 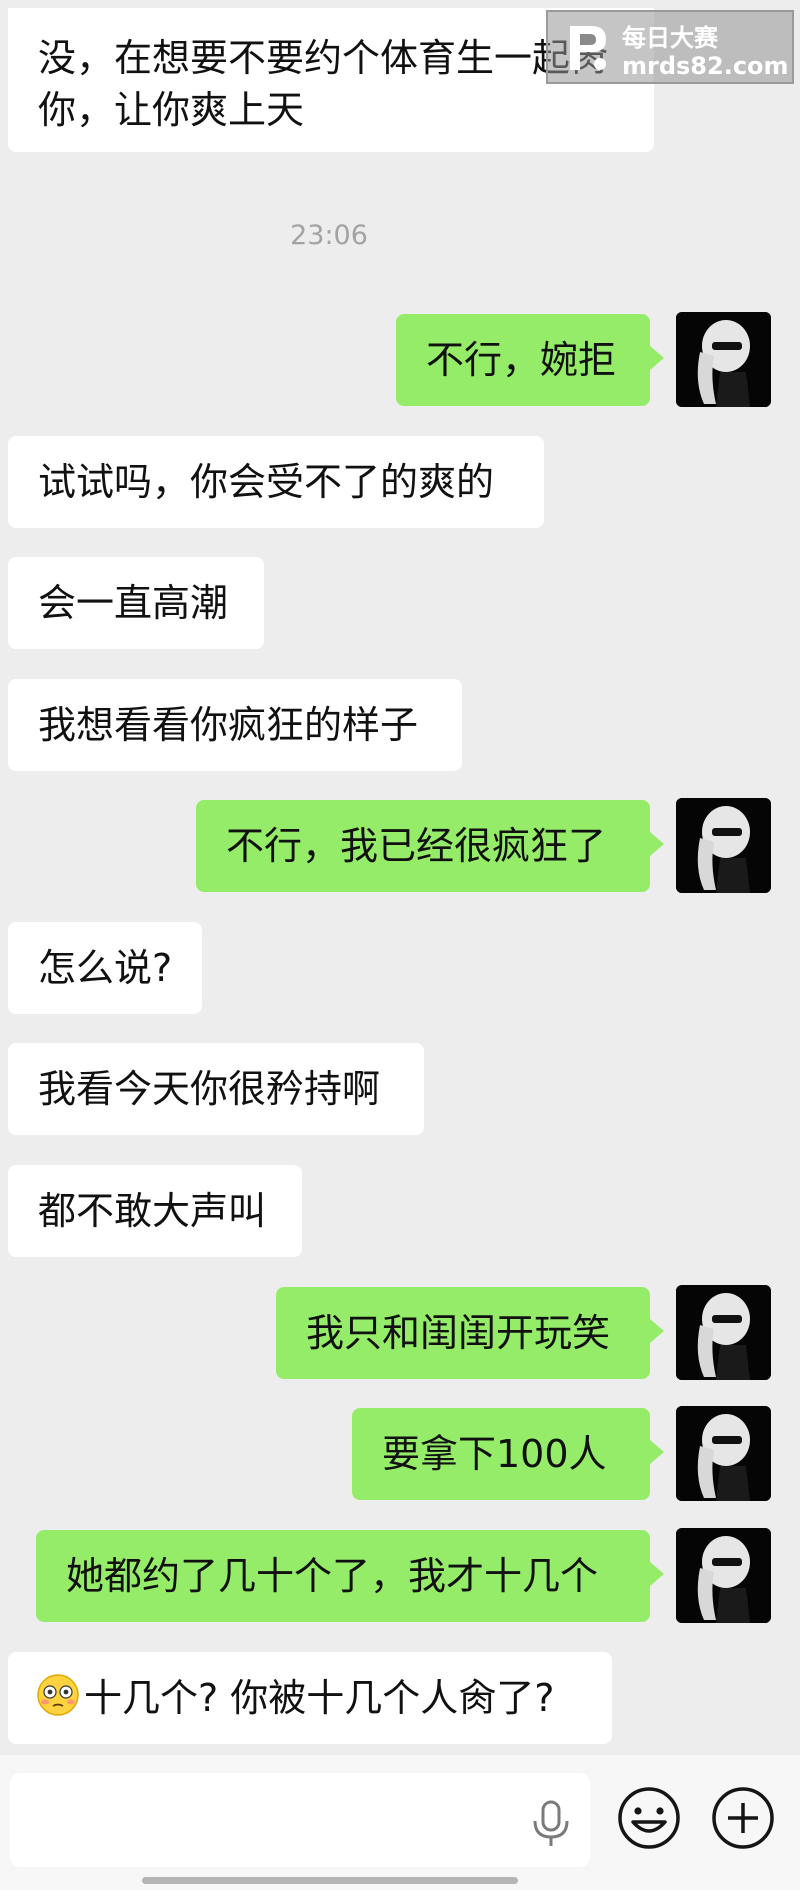 What do you see at coordinates (670, 38) in the screenshot?
I see `watermark-title: 每日大赛` at bounding box center [670, 38].